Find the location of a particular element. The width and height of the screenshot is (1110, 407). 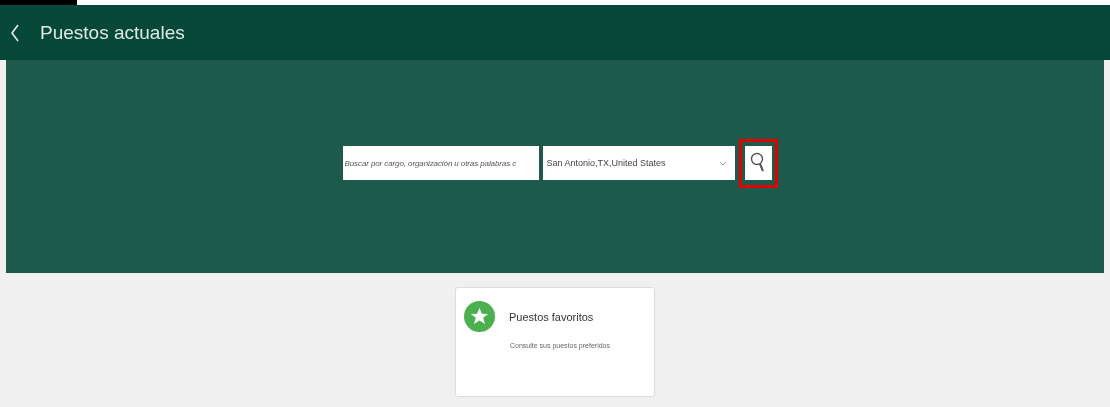

page-title: Puestos actuales is located at coordinates (112, 32).